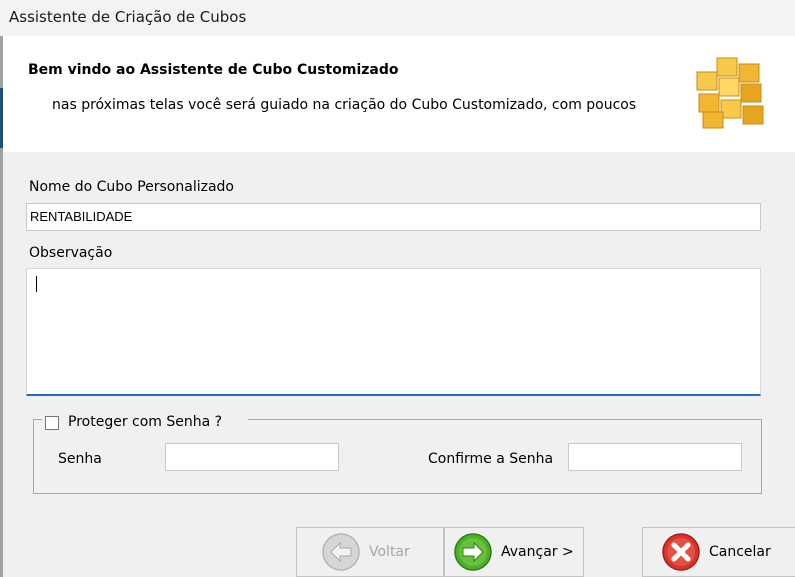 The width and height of the screenshot is (795, 577). Describe the element at coordinates (393, 217) in the screenshot. I see `cube-name-input: RENTABILIDADE` at that location.